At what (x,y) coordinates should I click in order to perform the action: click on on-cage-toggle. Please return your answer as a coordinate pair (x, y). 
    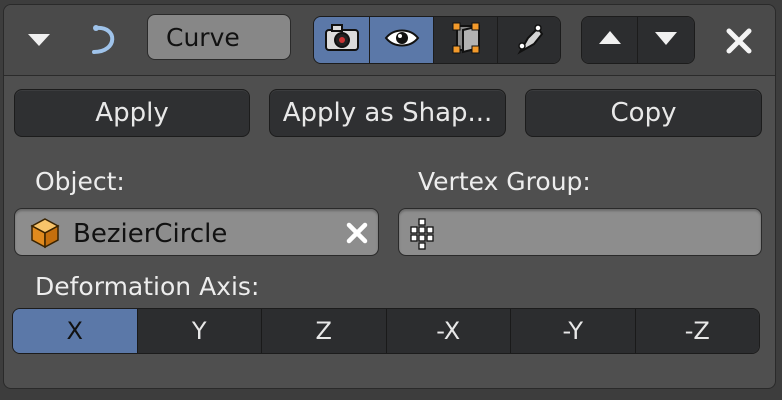
    Looking at the image, I should click on (529, 40).